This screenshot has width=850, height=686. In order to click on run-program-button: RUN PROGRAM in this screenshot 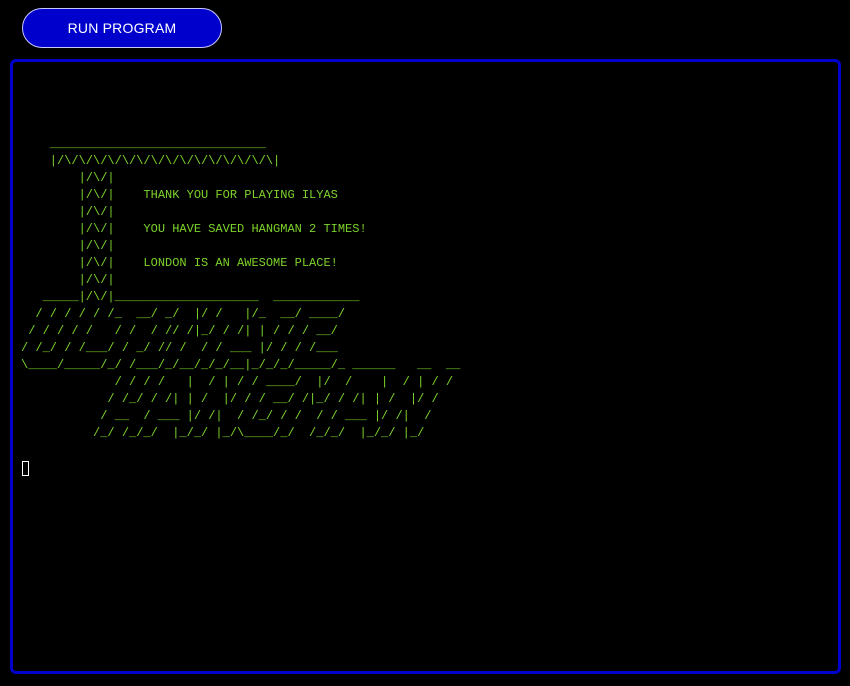, I will do `click(122, 28)`.